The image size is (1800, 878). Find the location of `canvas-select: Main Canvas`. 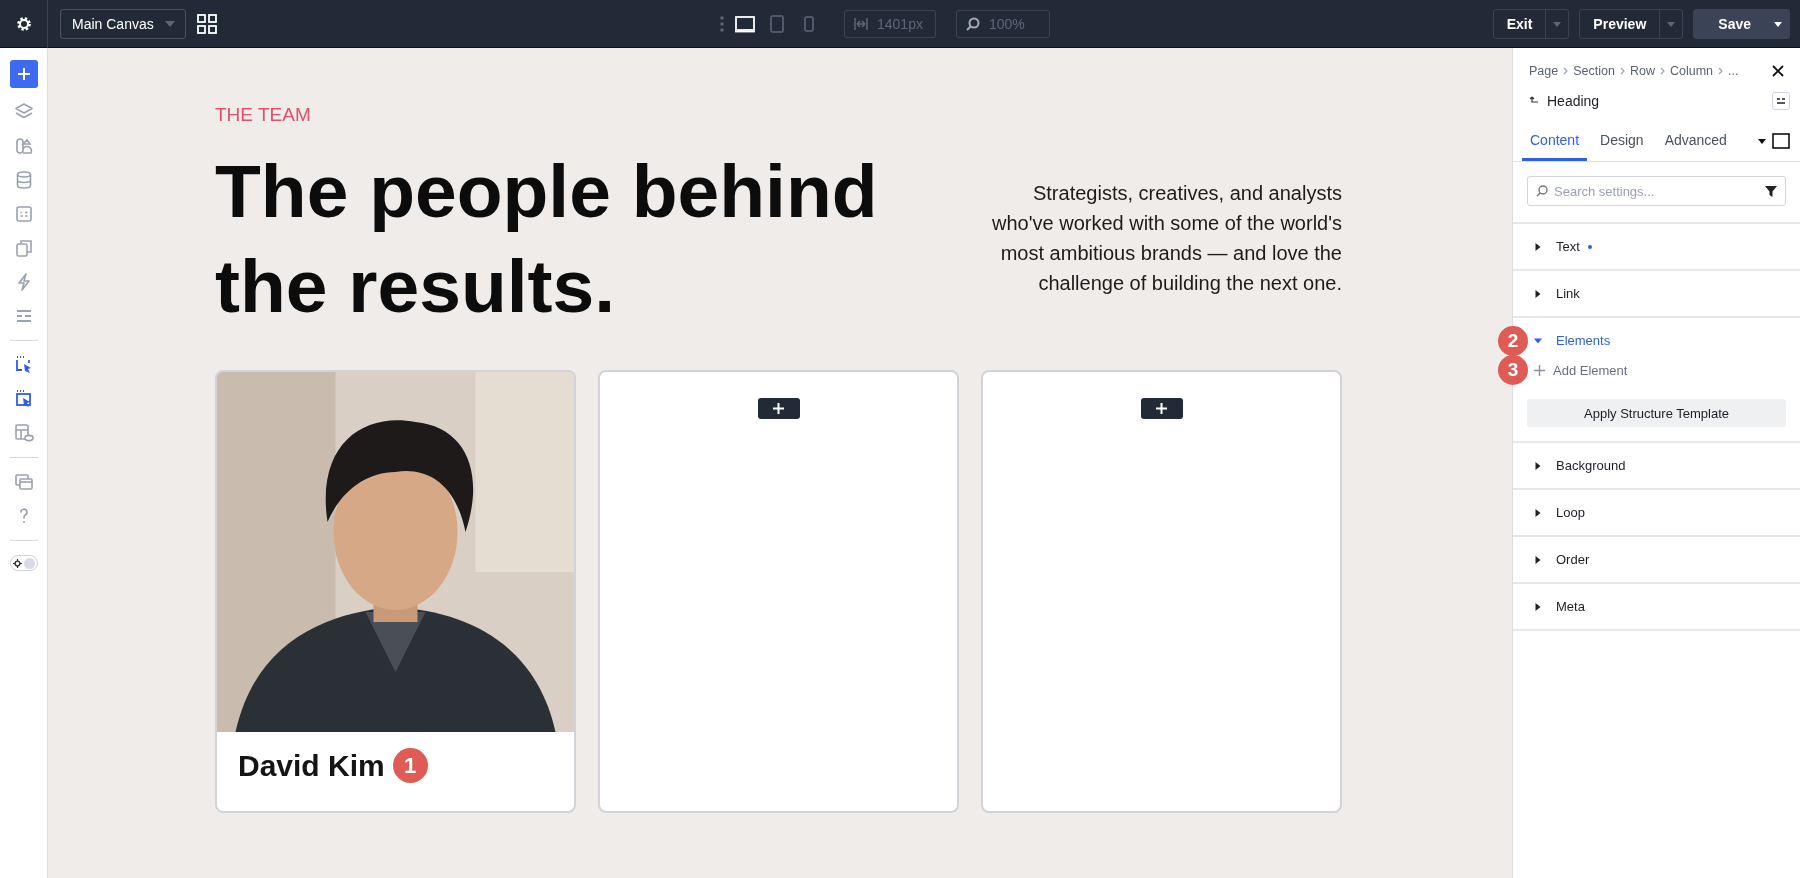

canvas-select: Main Canvas is located at coordinates (123, 24).